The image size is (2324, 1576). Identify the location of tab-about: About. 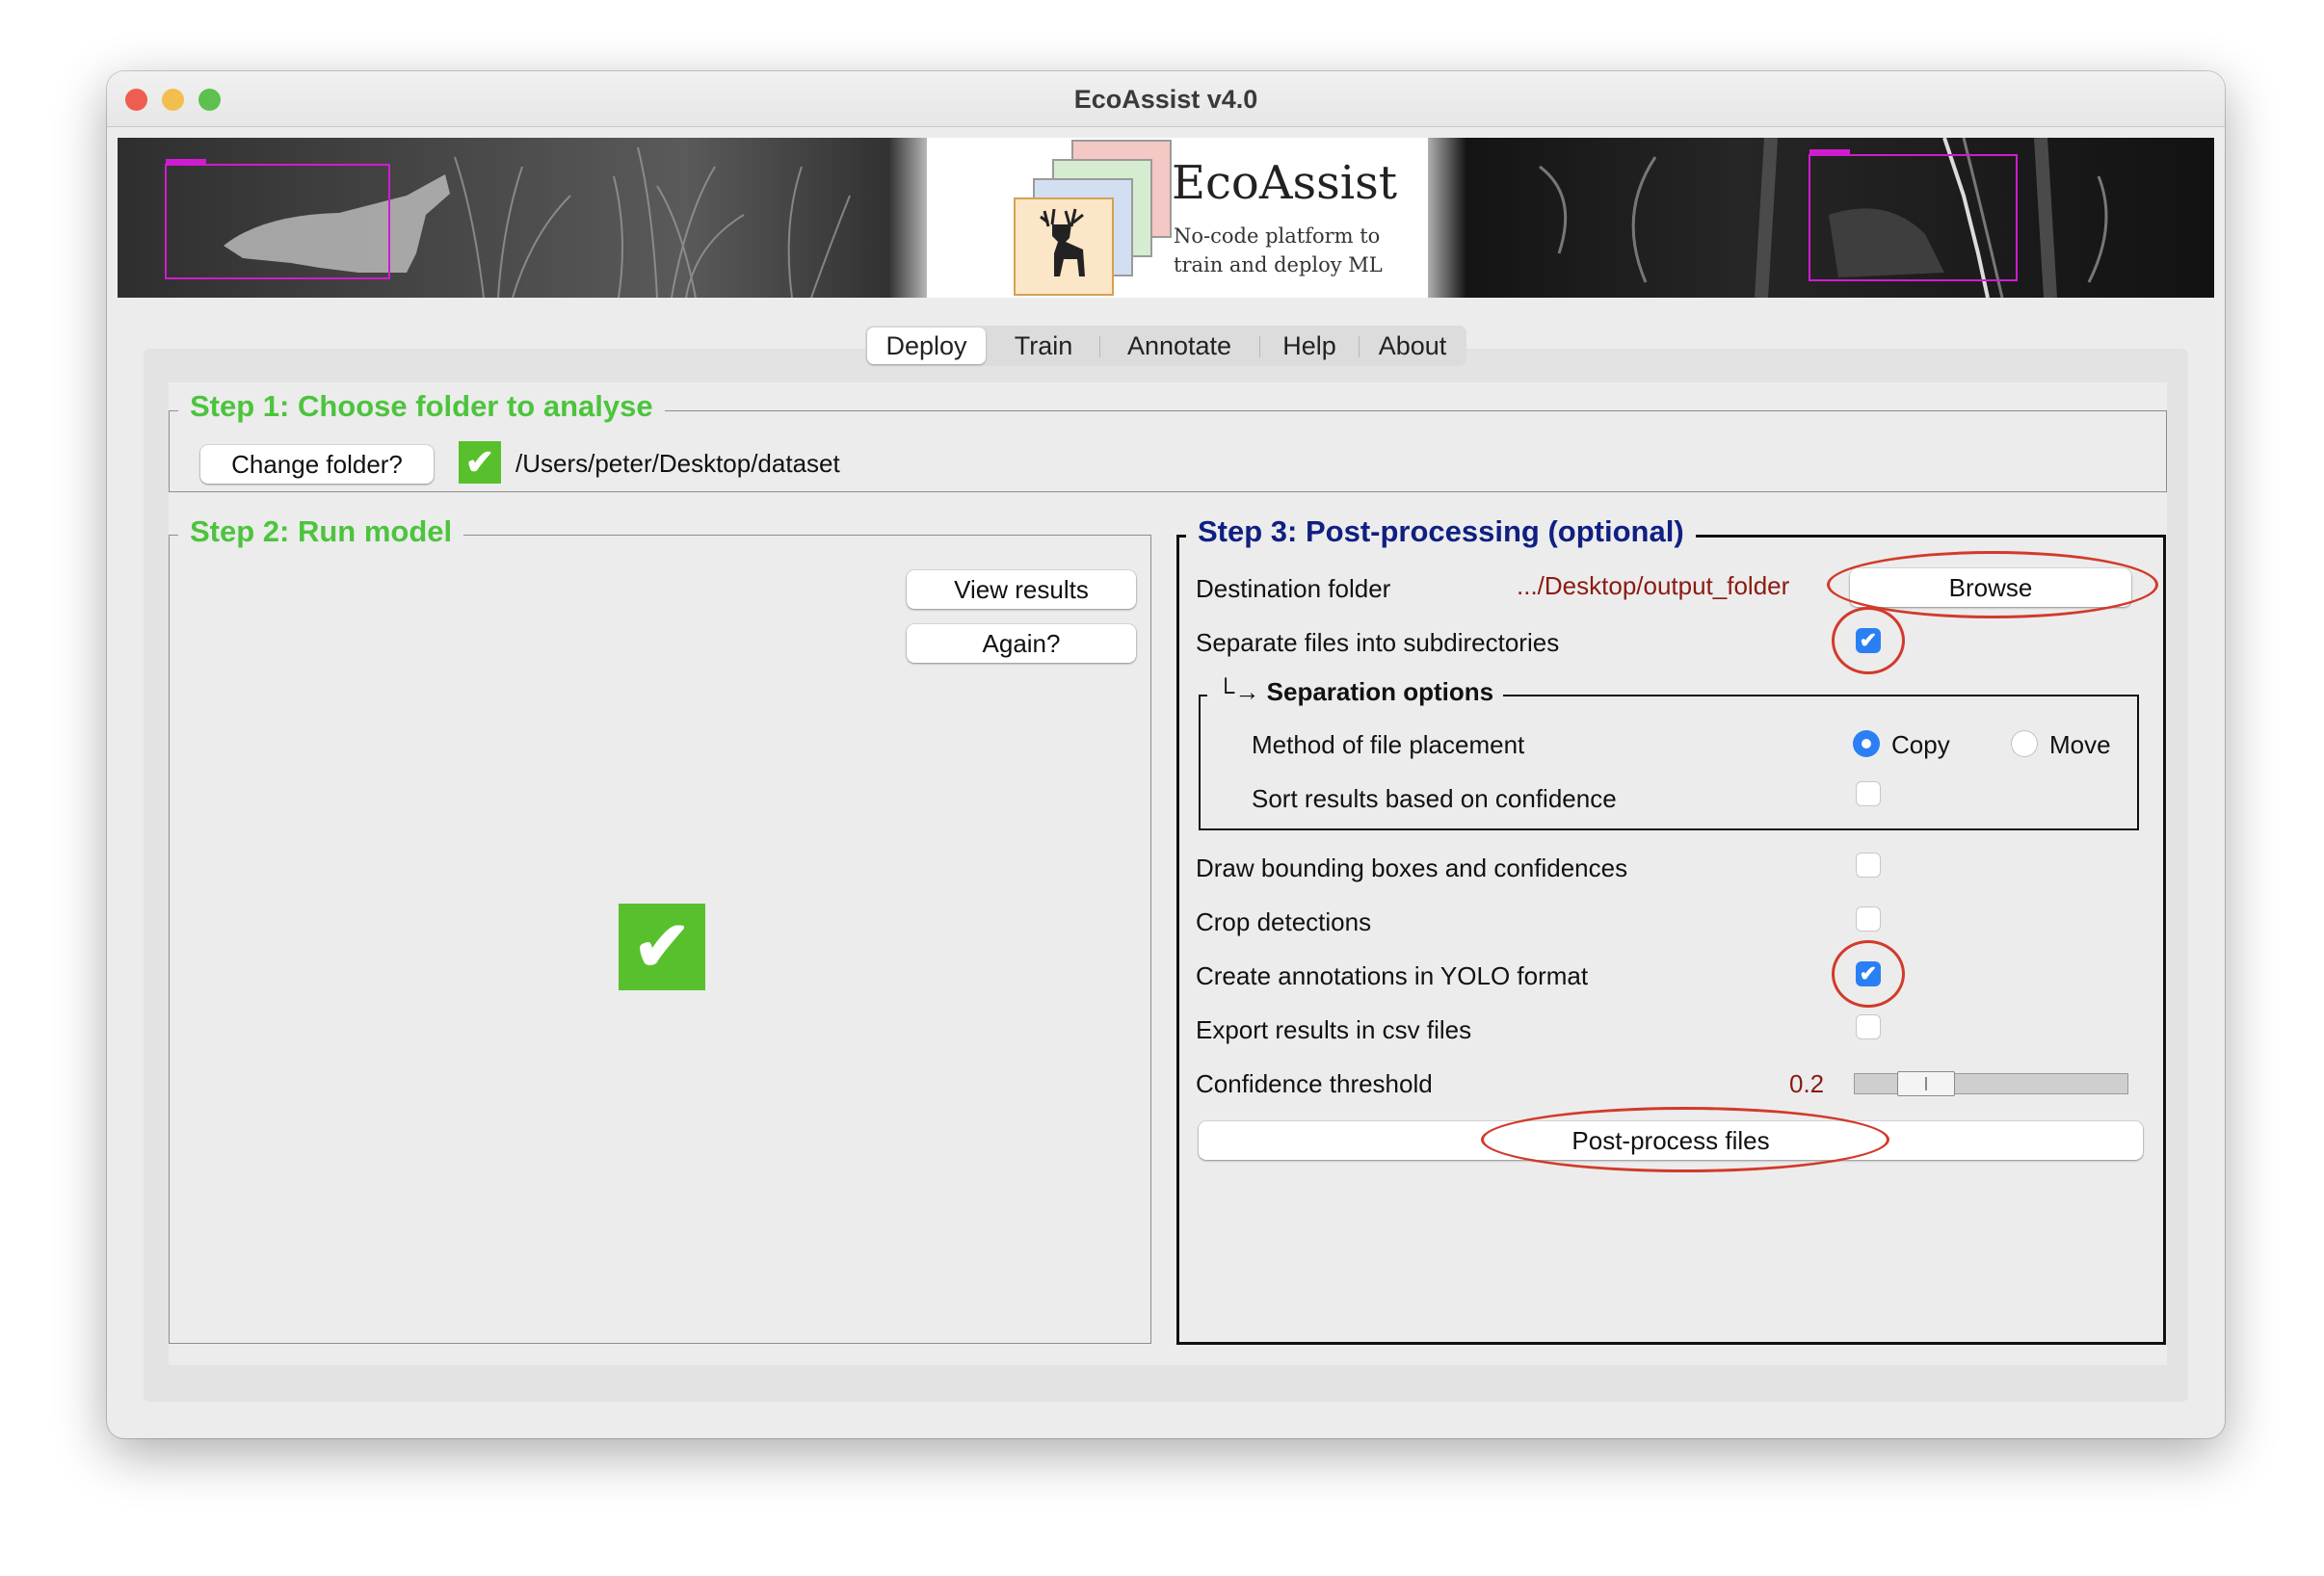
(1413, 346).